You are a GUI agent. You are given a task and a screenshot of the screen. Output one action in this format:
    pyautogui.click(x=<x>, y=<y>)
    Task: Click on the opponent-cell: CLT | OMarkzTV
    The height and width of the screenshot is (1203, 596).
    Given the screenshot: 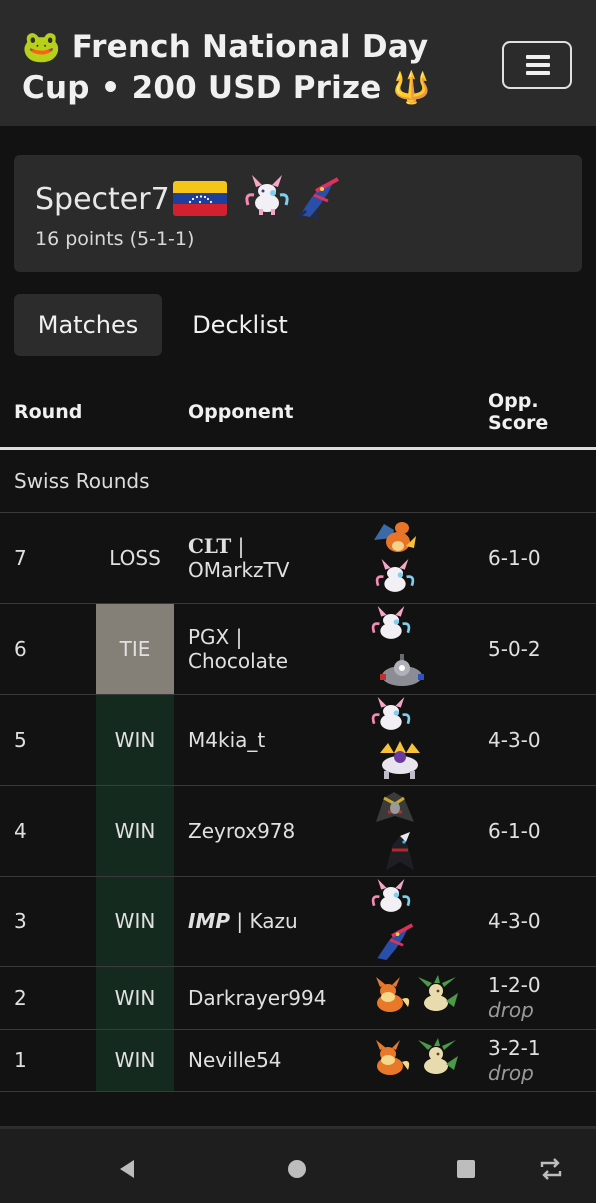 What is the action you would take?
    pyautogui.click(x=238, y=558)
    